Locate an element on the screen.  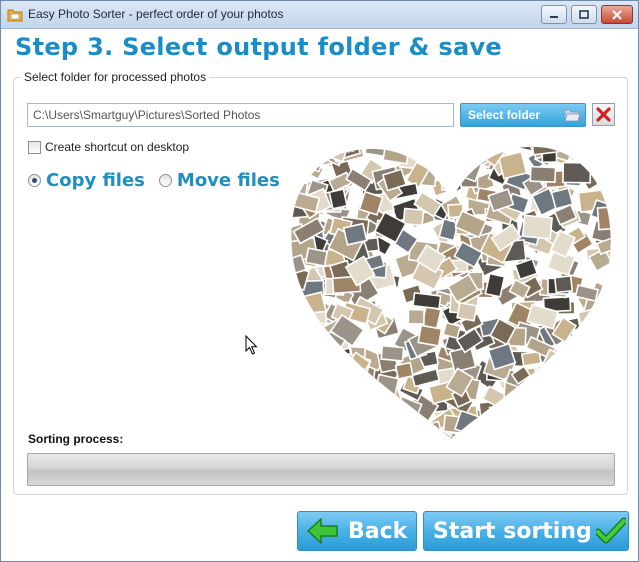
maximize-icon is located at coordinates (584, 14).